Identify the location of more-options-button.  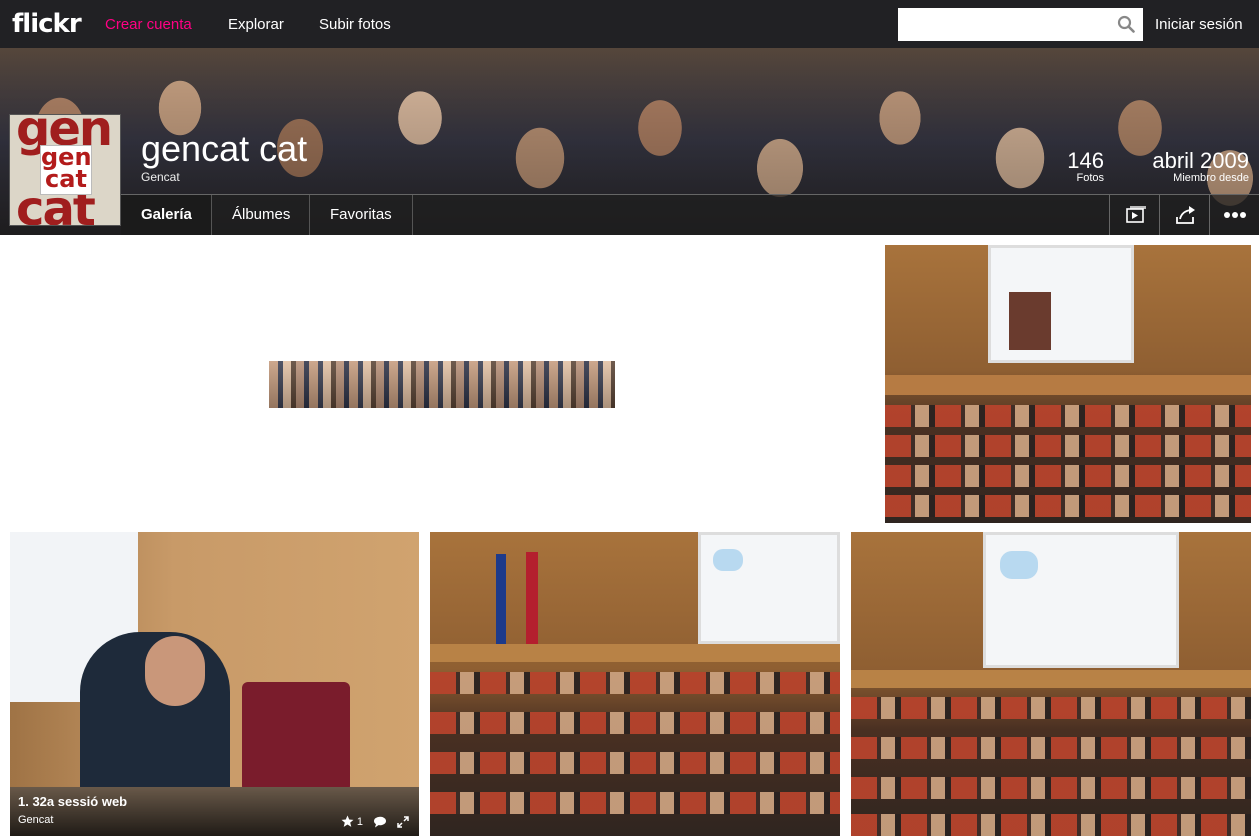
(1234, 215).